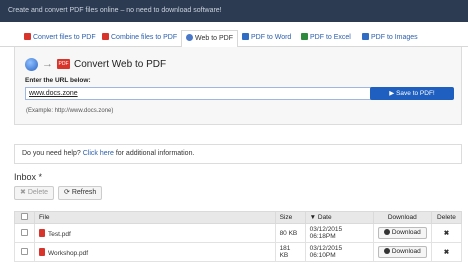  What do you see at coordinates (28, 177) in the screenshot?
I see `inbox-title: Inbox *` at bounding box center [28, 177].